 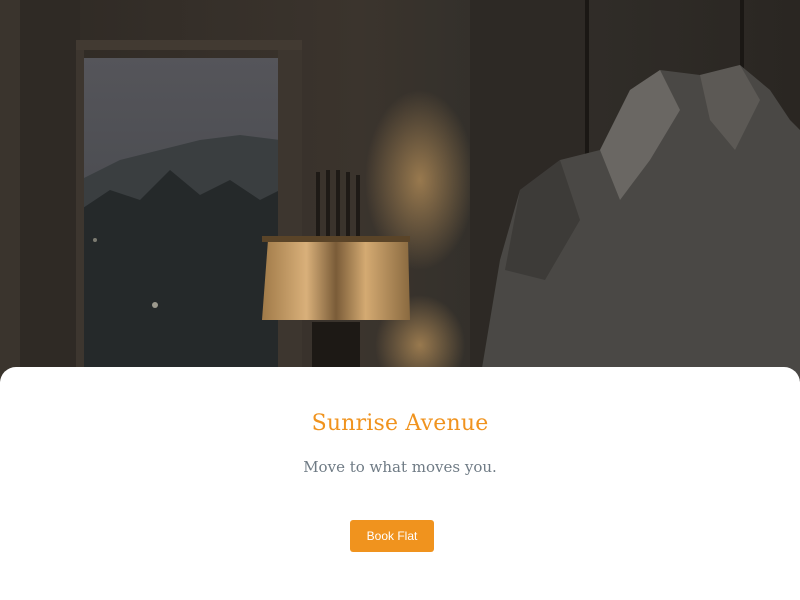 I want to click on property-title: Sunrise Avenue, so click(x=400, y=423).